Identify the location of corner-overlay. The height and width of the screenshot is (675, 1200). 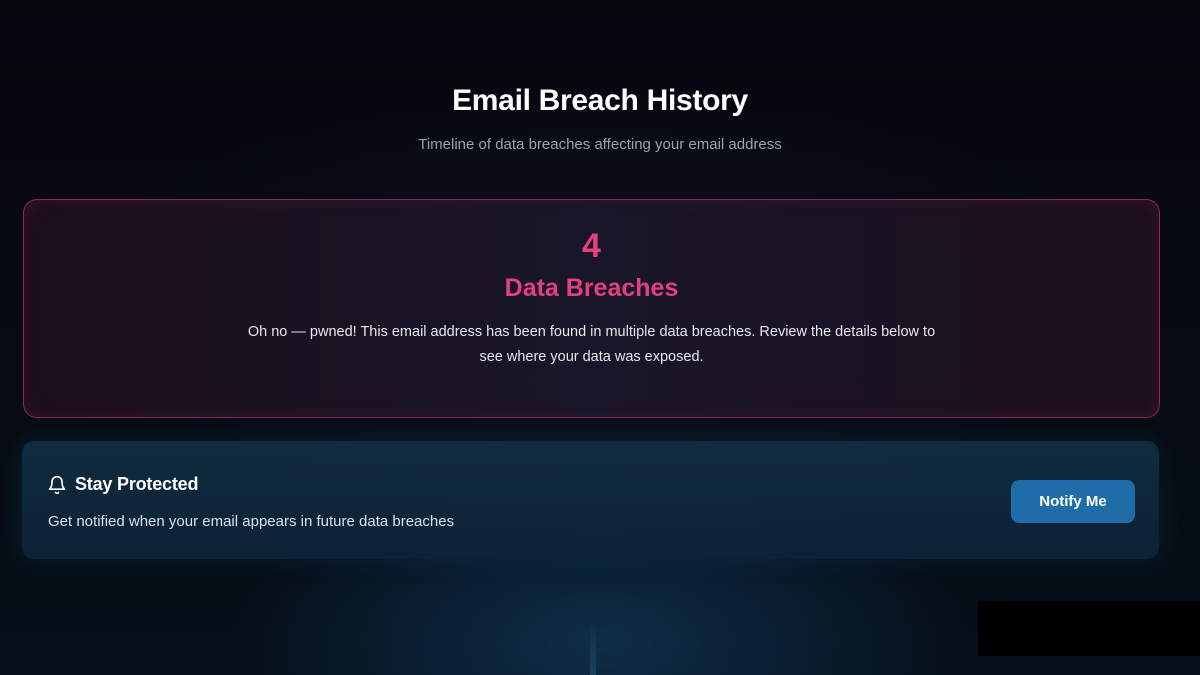
(1089, 628).